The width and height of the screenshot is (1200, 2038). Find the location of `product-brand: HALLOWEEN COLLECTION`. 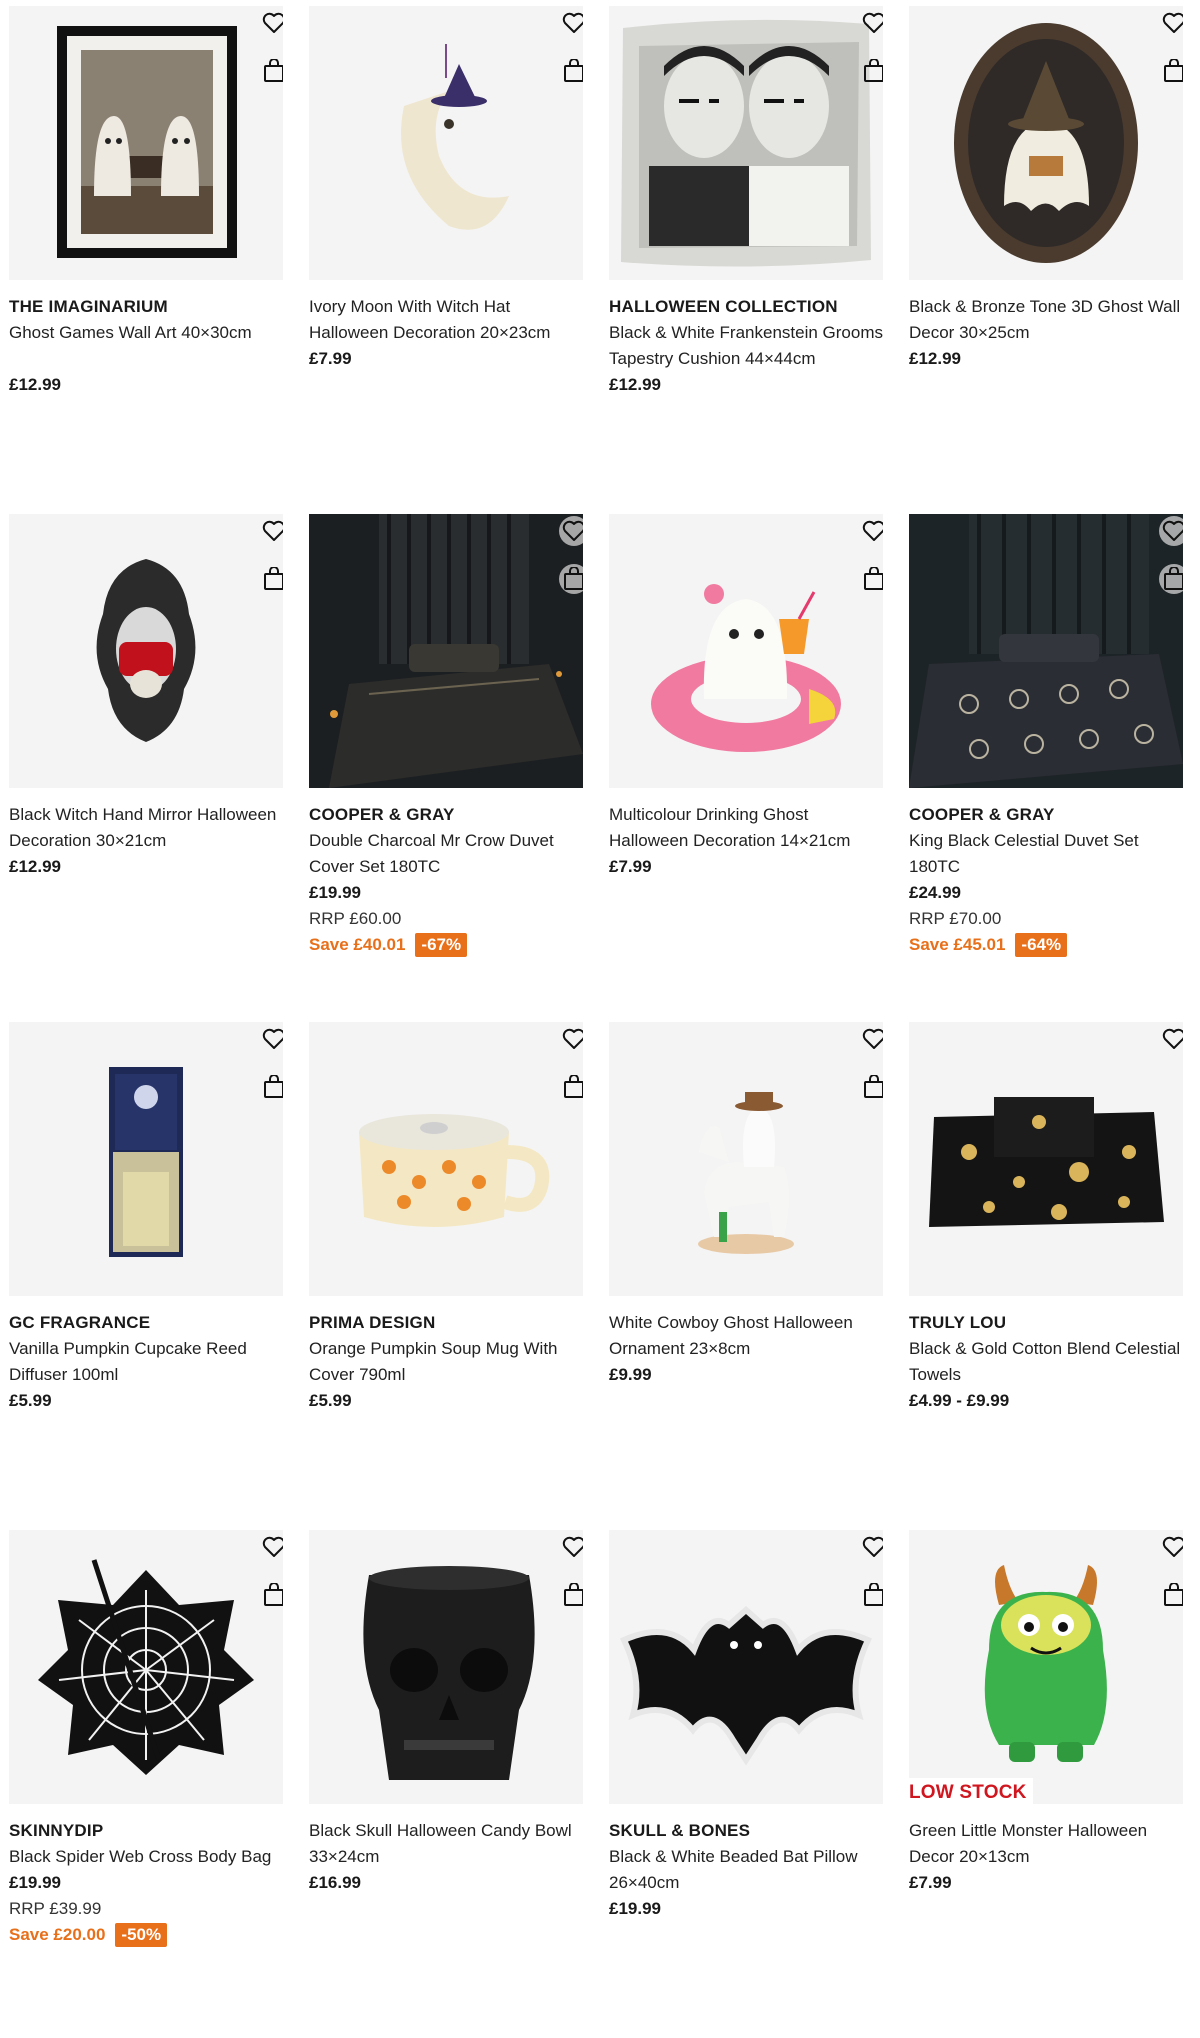

product-brand: HALLOWEEN COLLECTION is located at coordinates (746, 307).